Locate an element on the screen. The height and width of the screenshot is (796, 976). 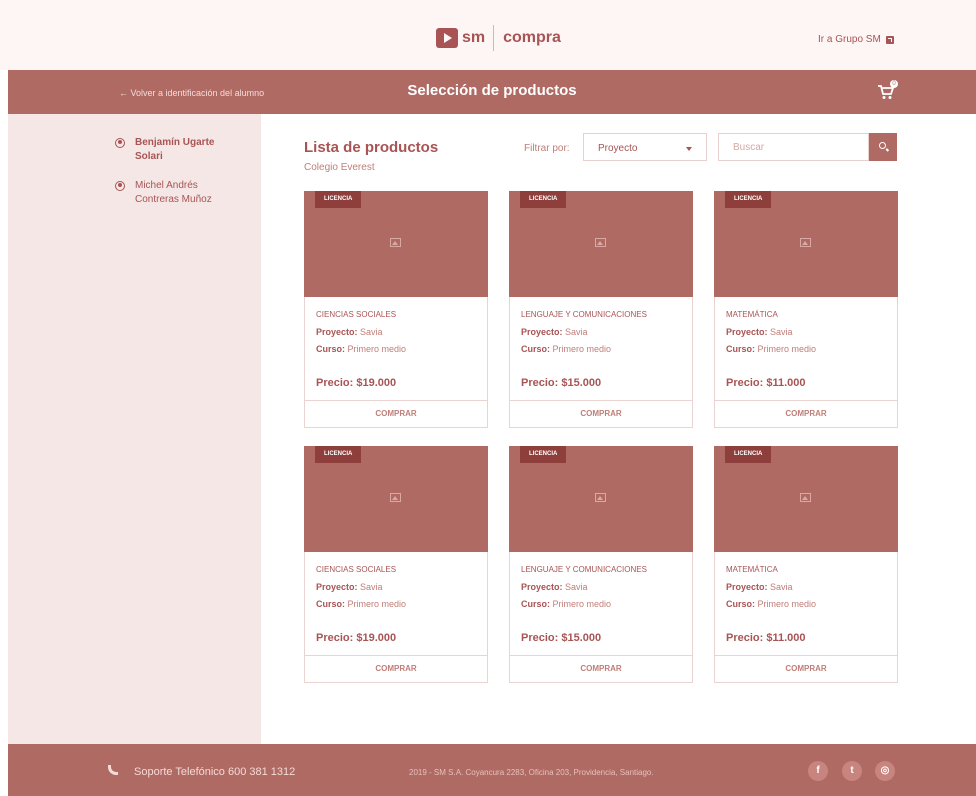
top-header: sm compra Ir a Grupo SM is located at coordinates (488, 35).